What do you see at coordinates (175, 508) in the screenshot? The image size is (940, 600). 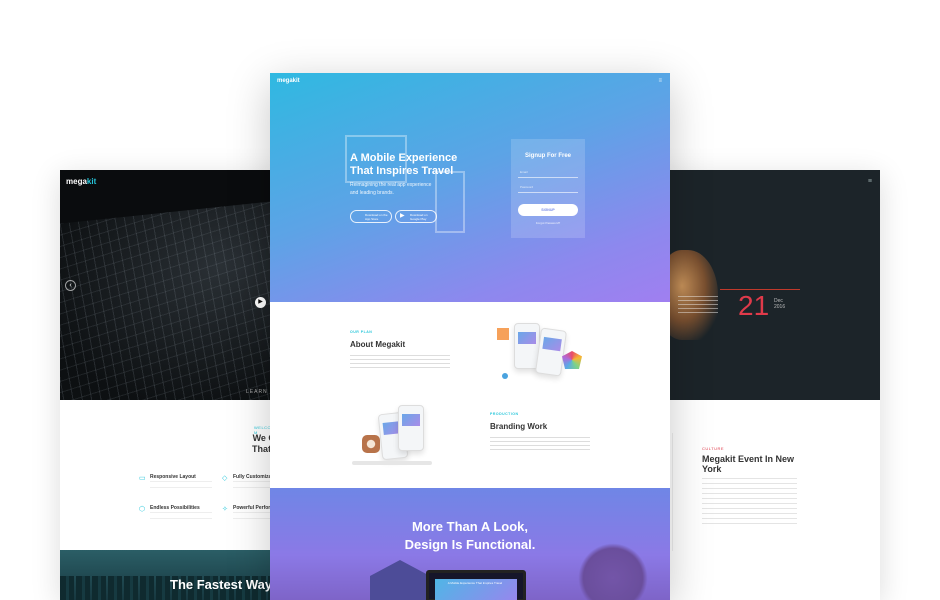 I see `feature-title: Endless Possibilities` at bounding box center [175, 508].